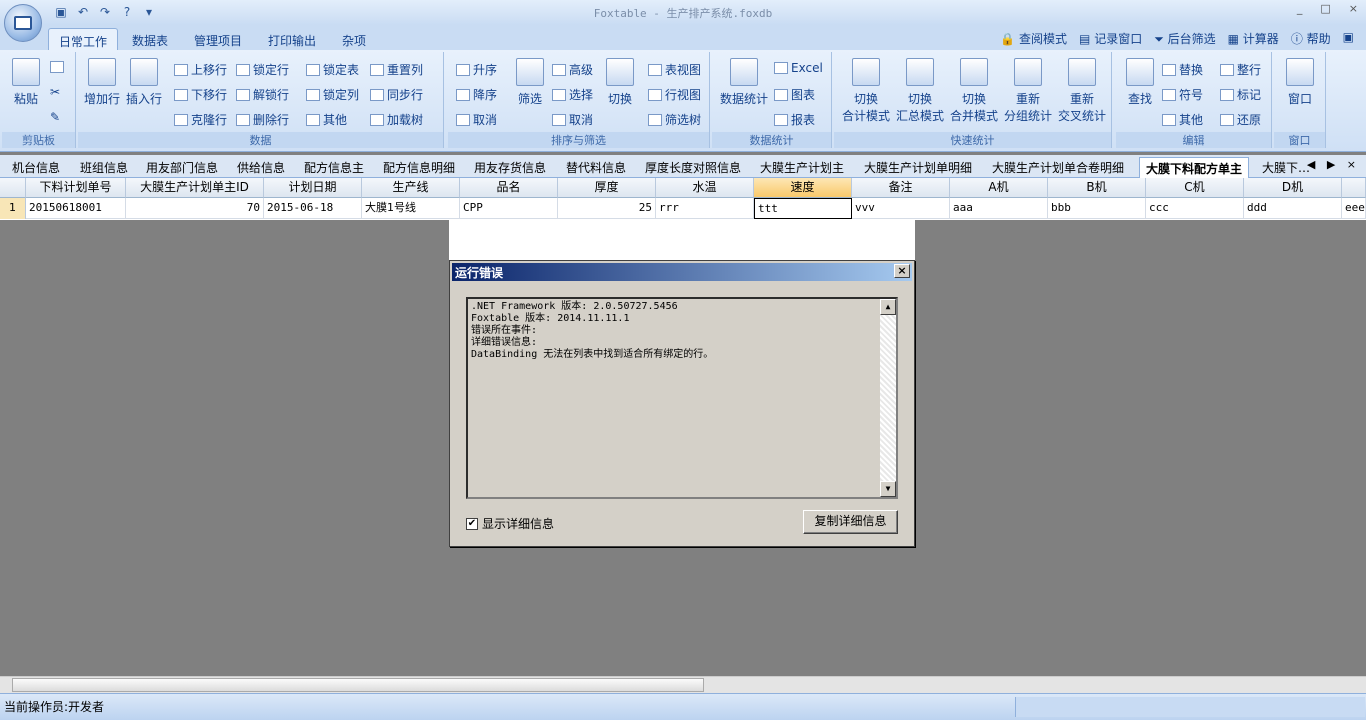 The height and width of the screenshot is (720, 1366). What do you see at coordinates (888, 307) in the screenshot?
I see `scroll-up-icon: ▲` at bounding box center [888, 307].